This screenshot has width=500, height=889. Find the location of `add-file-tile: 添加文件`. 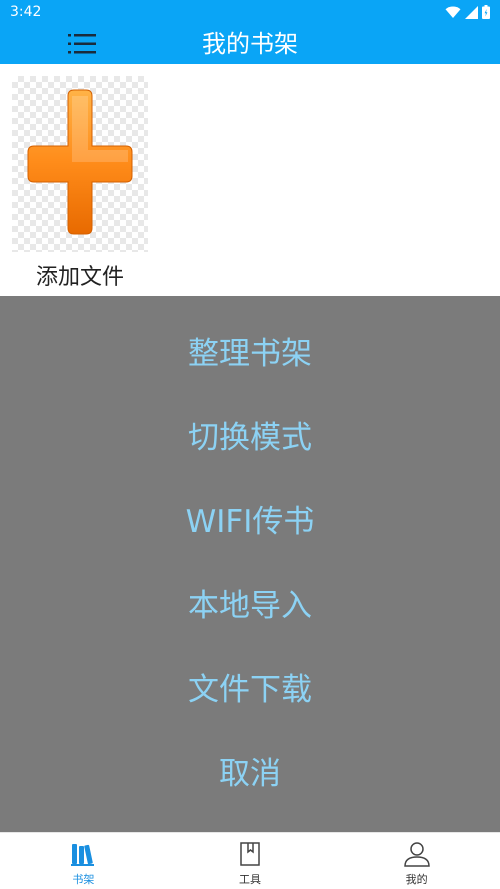

add-file-tile: 添加文件 is located at coordinates (80, 183).